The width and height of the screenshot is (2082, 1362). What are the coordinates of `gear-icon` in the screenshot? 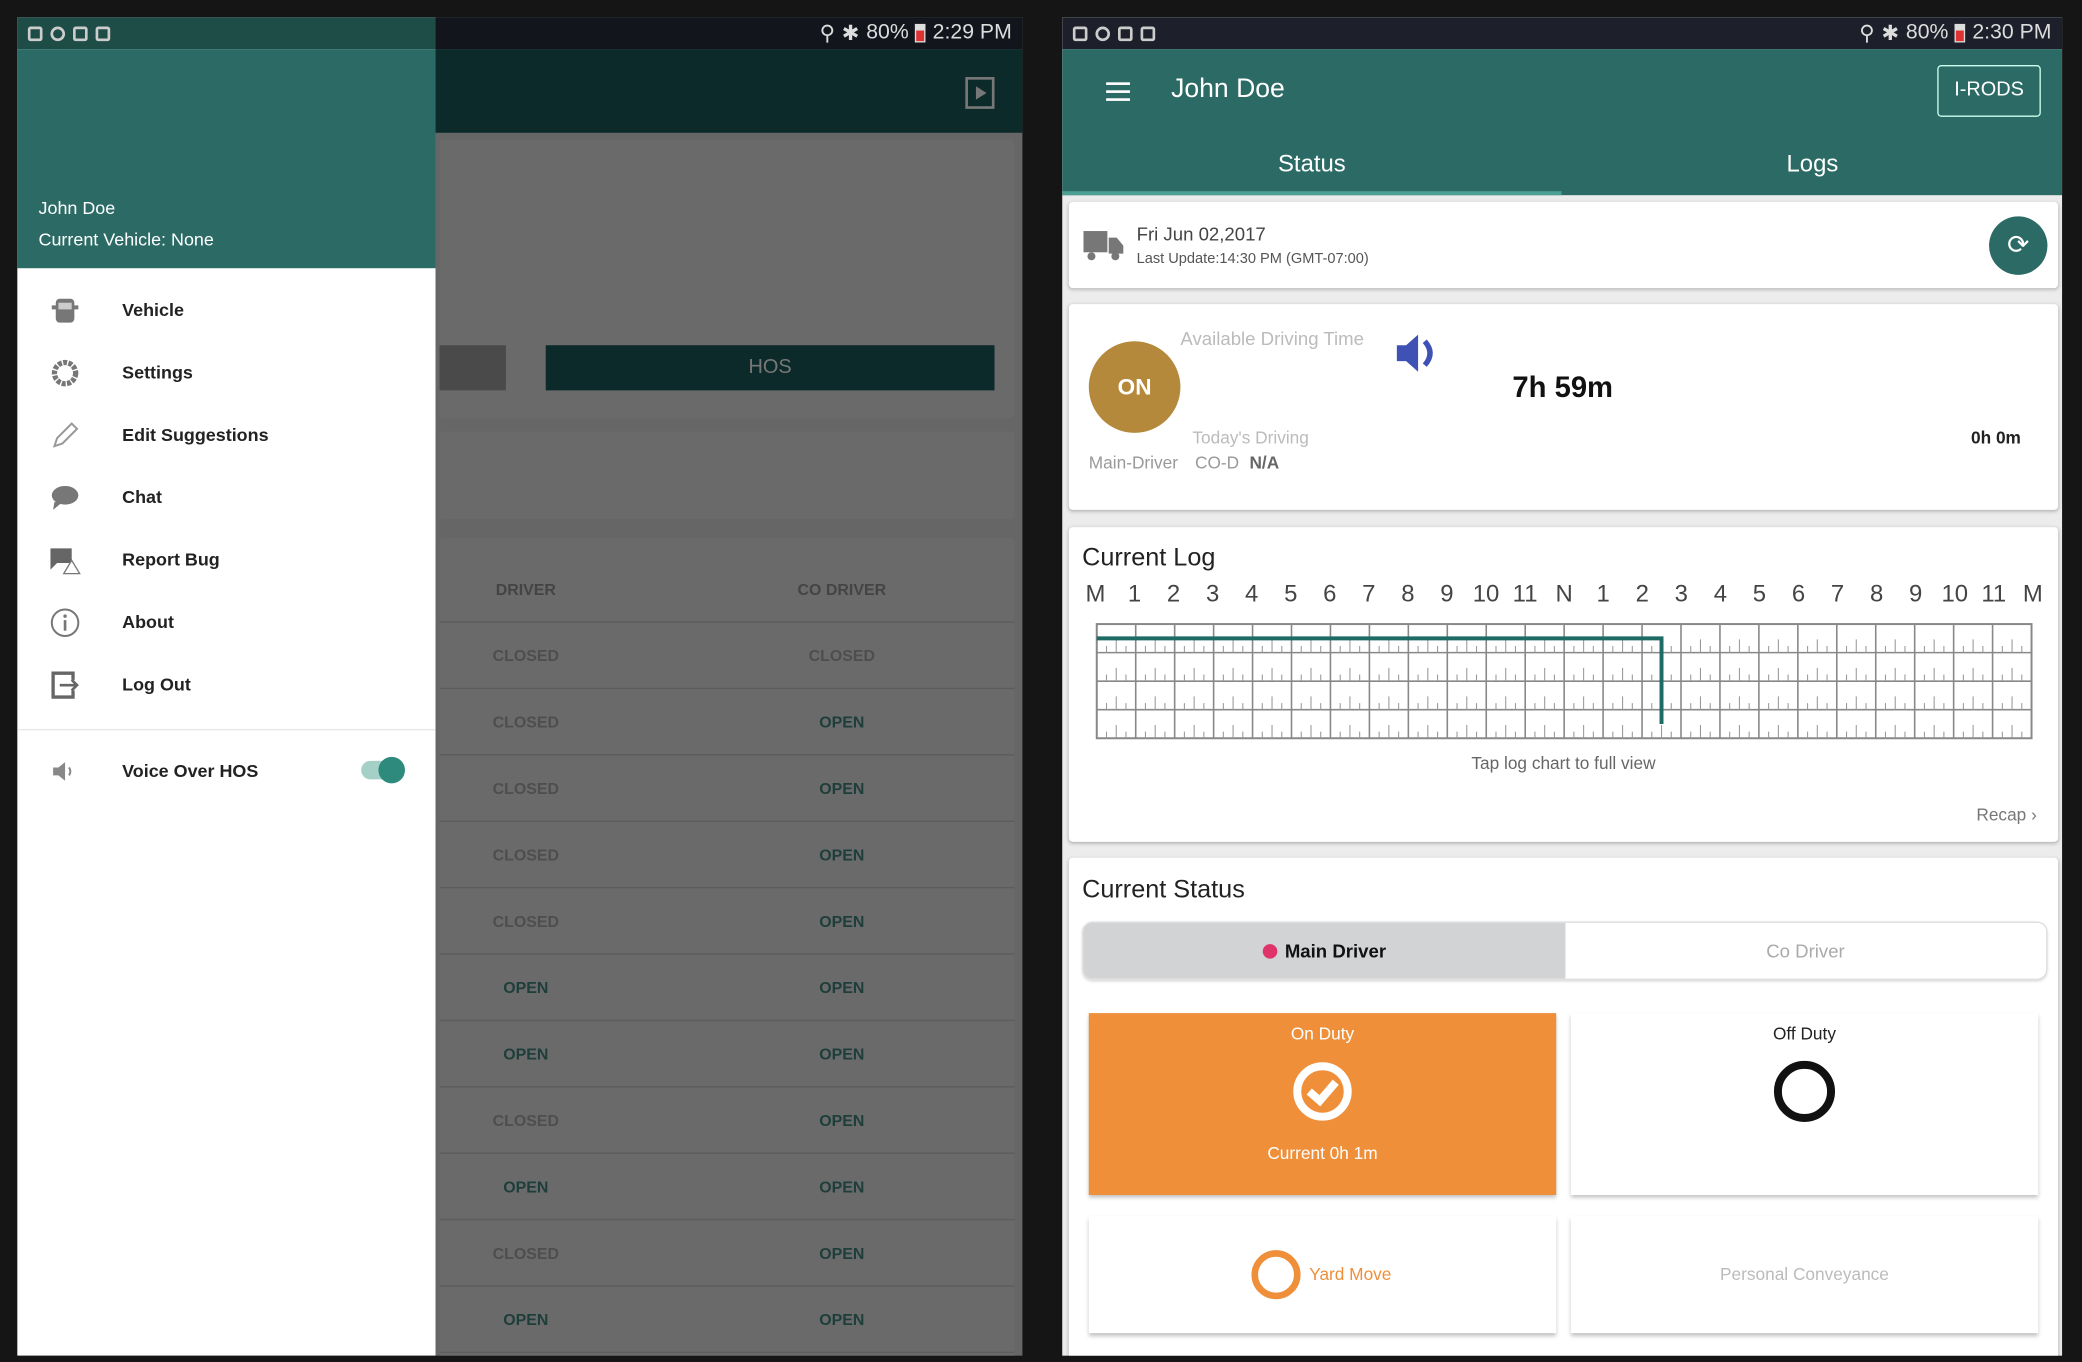 It's located at (65, 372).